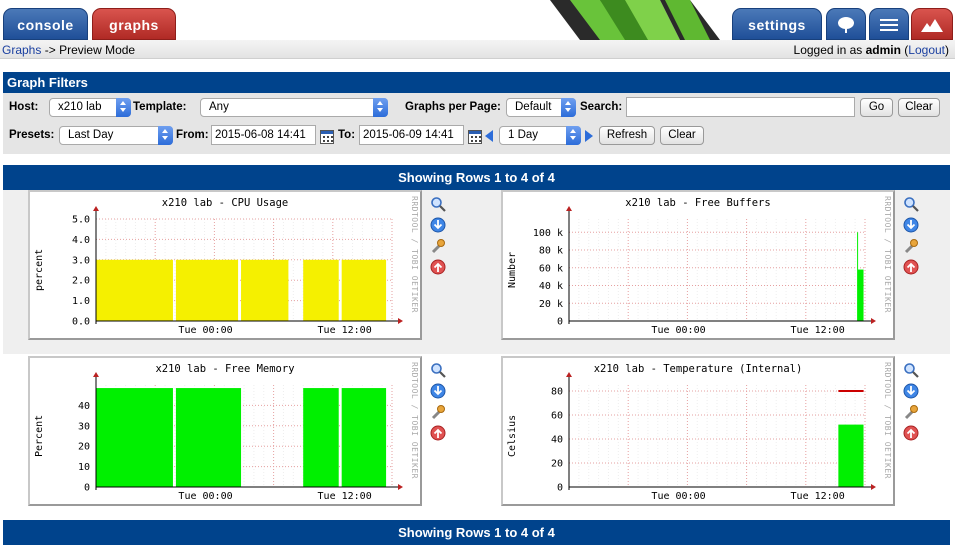  What do you see at coordinates (601, 107) in the screenshot?
I see `search-label: Search:` at bounding box center [601, 107].